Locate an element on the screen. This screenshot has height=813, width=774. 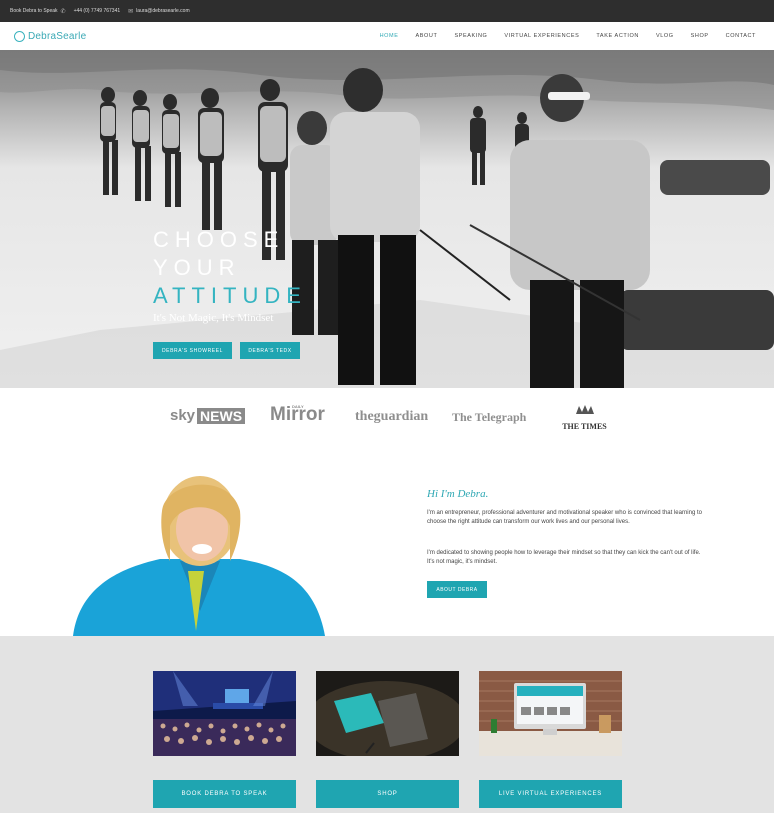
stage-audience-photo is located at coordinates (224, 713).